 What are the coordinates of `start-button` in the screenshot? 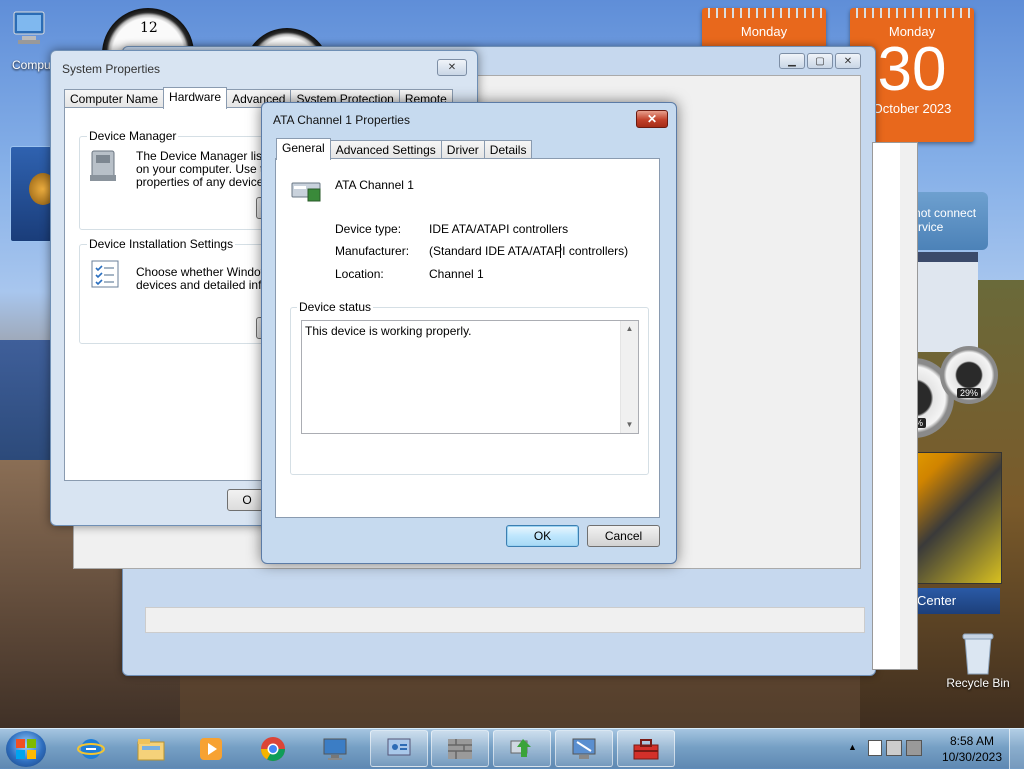 It's located at (26, 749).